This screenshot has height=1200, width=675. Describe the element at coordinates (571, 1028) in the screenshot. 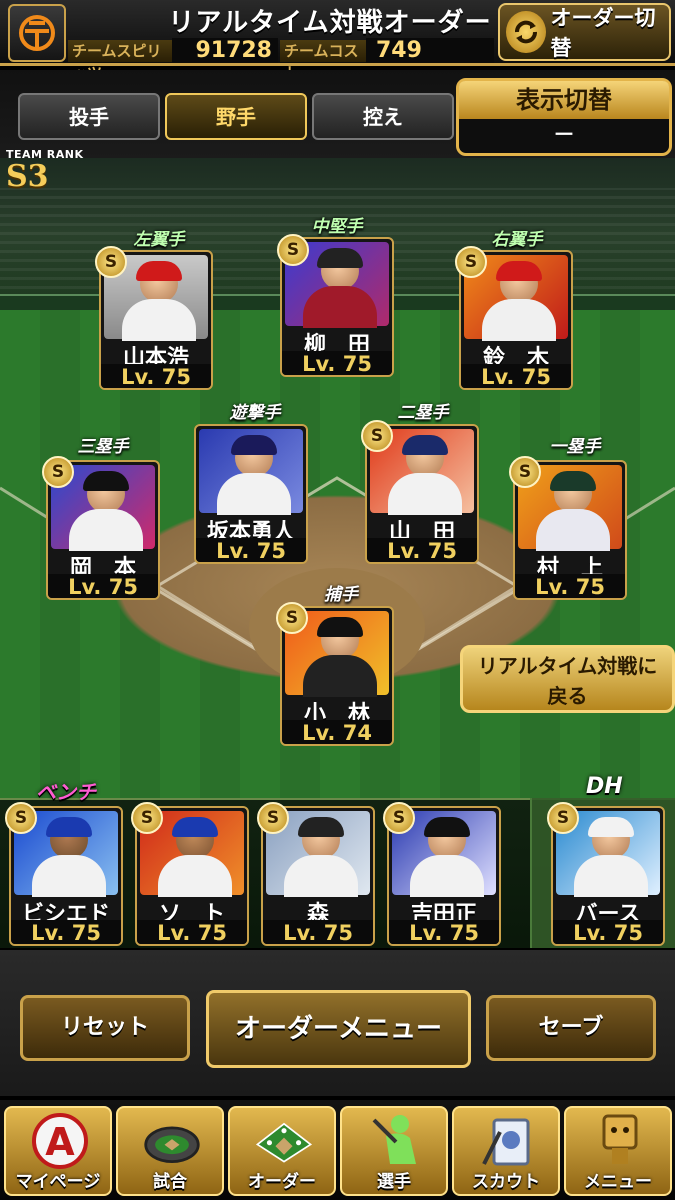

I see `save-button: セーブ` at that location.